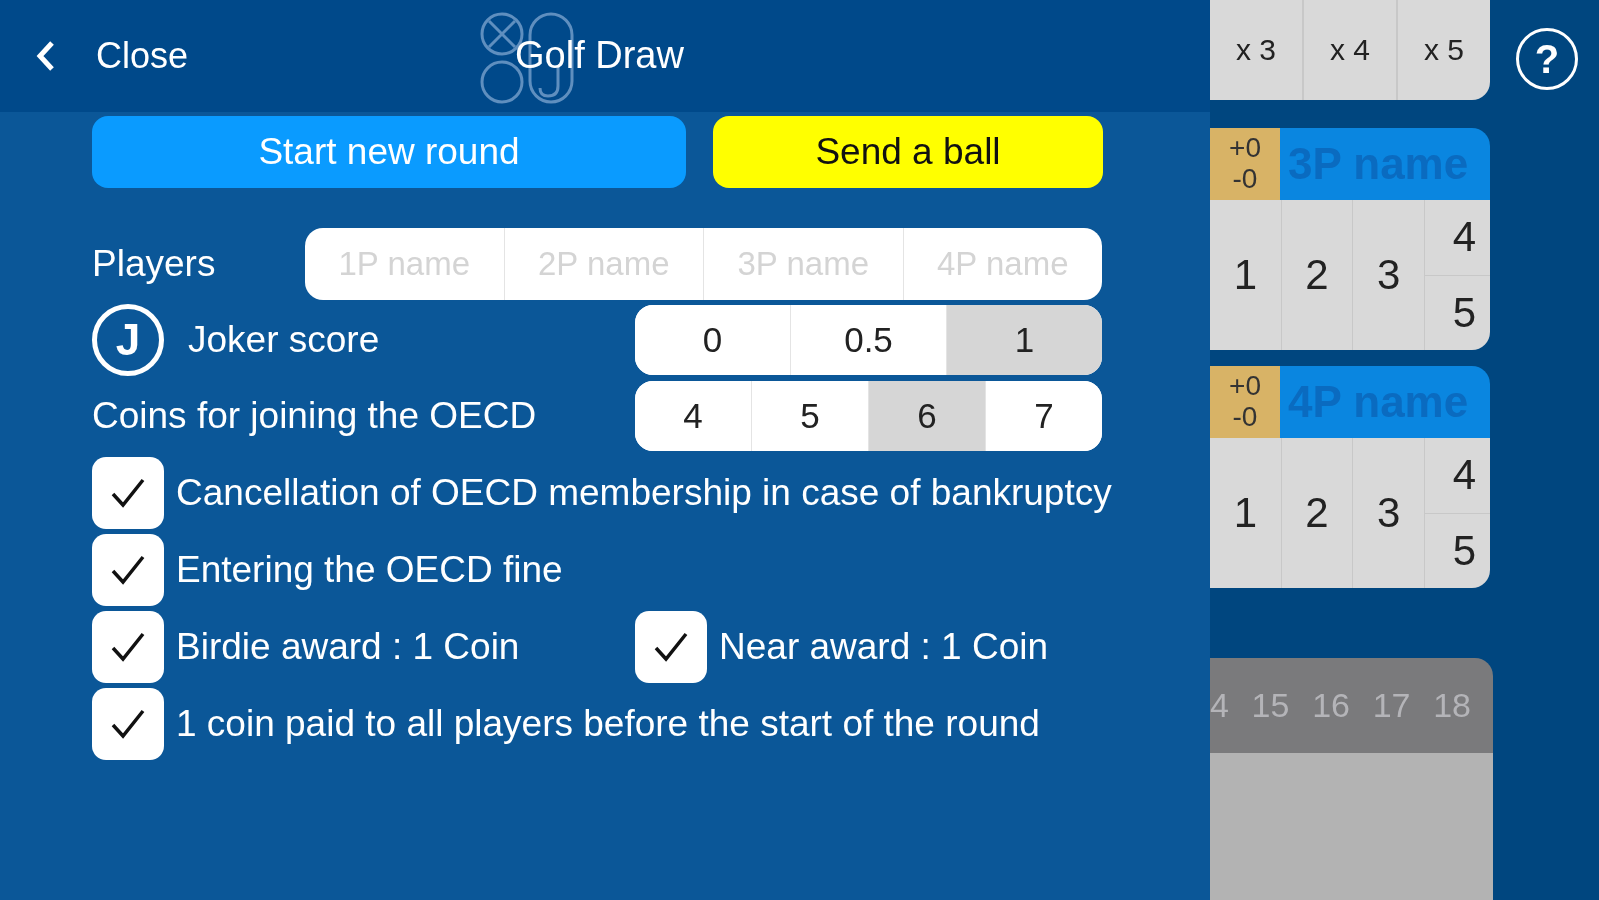  Describe the element at coordinates (1219, 705) in the screenshot. I see `hole-number: 4` at that location.